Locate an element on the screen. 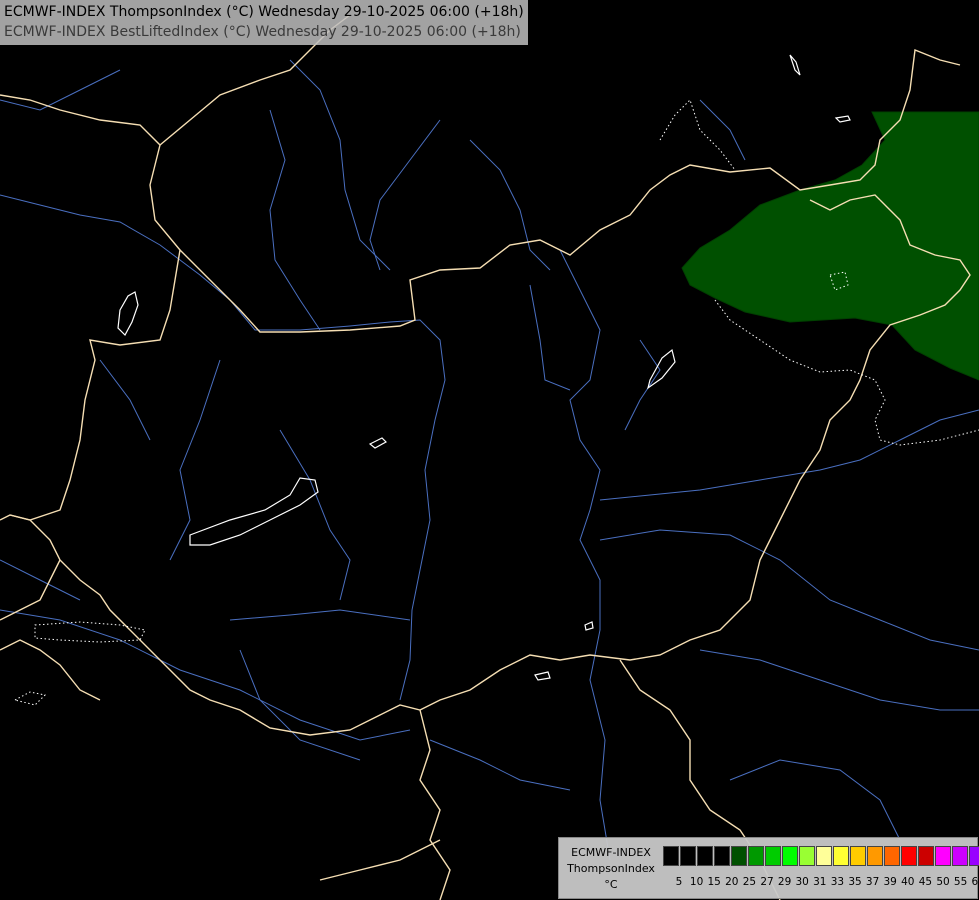 Image resolution: width=979 pixels, height=900 pixels. legend-tick-label: 50 is located at coordinates (943, 882).